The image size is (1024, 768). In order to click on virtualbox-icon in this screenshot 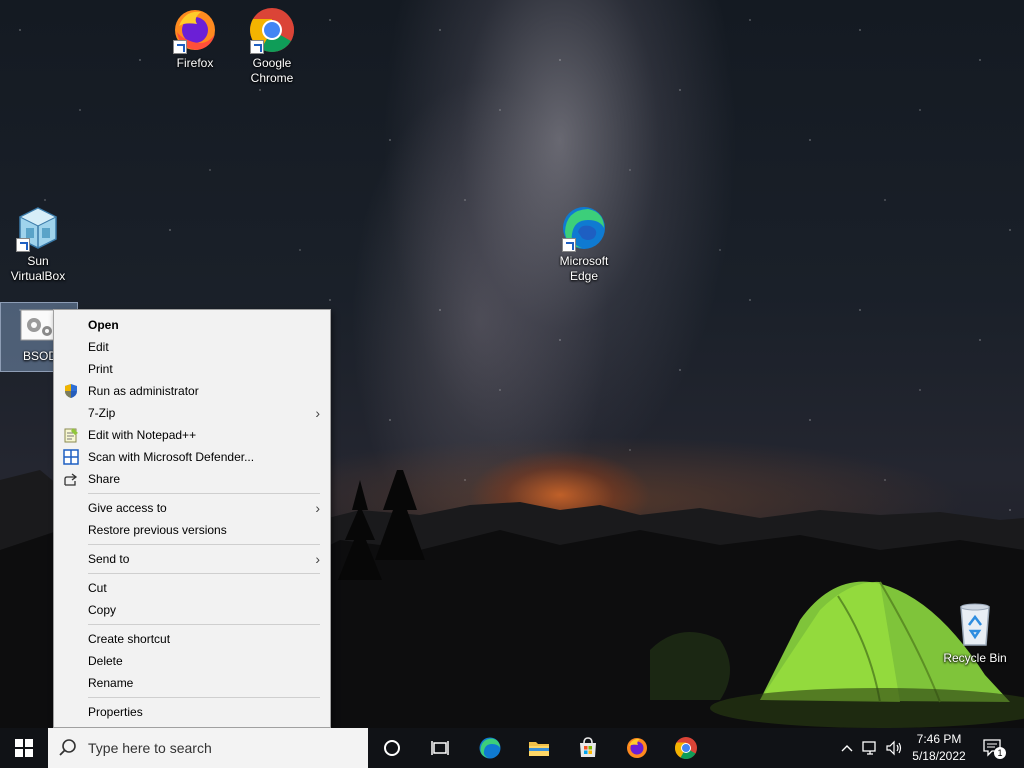, I will do `click(38, 228)`.